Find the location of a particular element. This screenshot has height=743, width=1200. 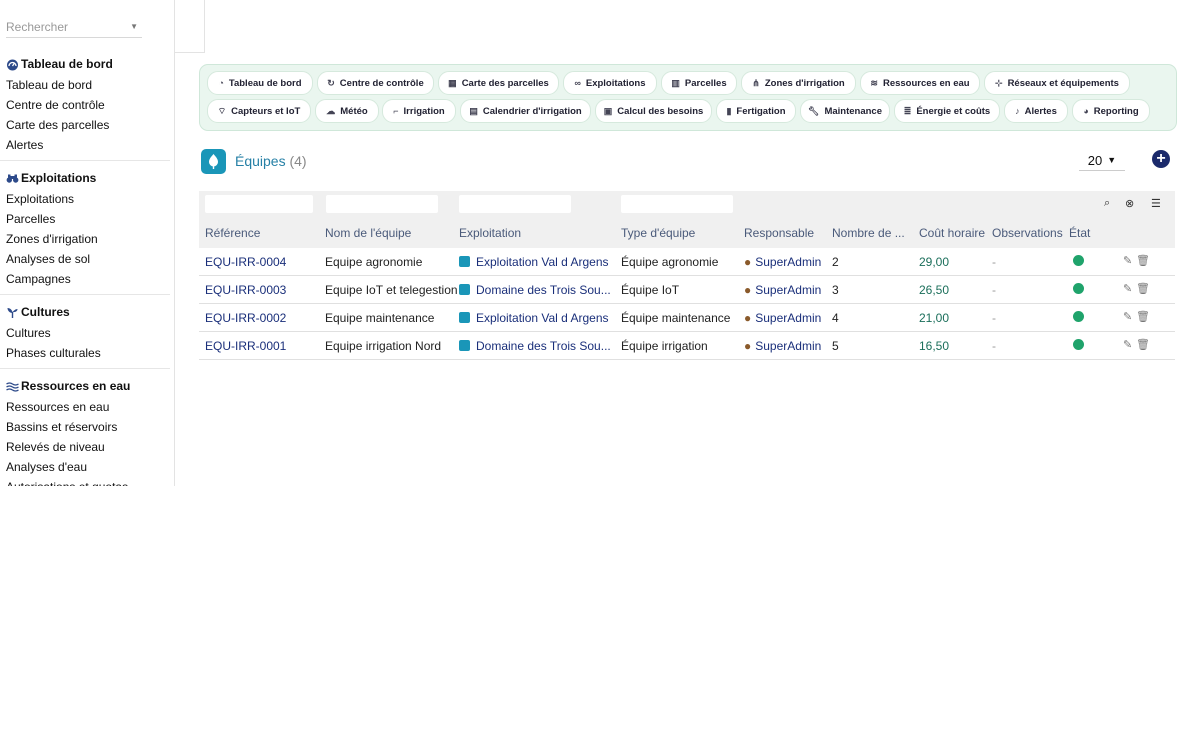

column-header-observations: Observations is located at coordinates (1027, 233).